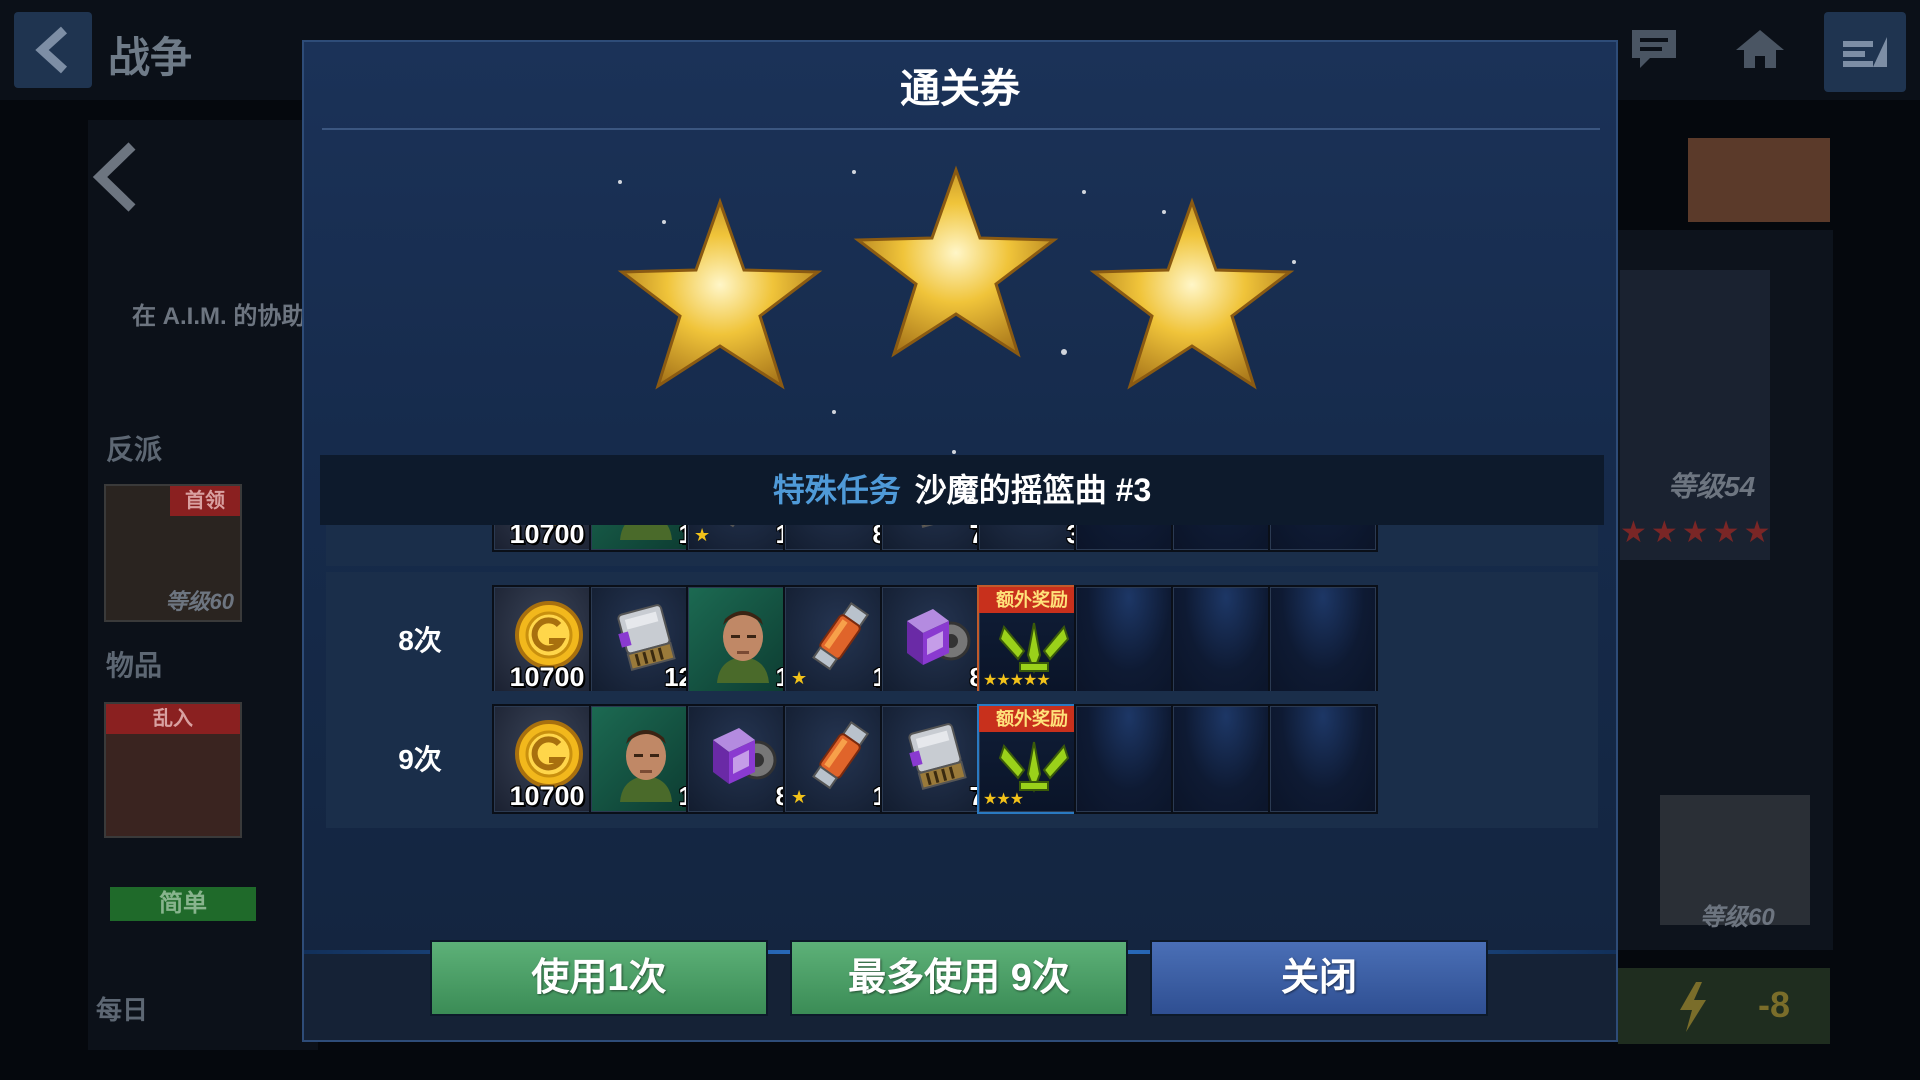 This screenshot has height=1080, width=1920. I want to click on lightning-icon, so click(1693, 1007).